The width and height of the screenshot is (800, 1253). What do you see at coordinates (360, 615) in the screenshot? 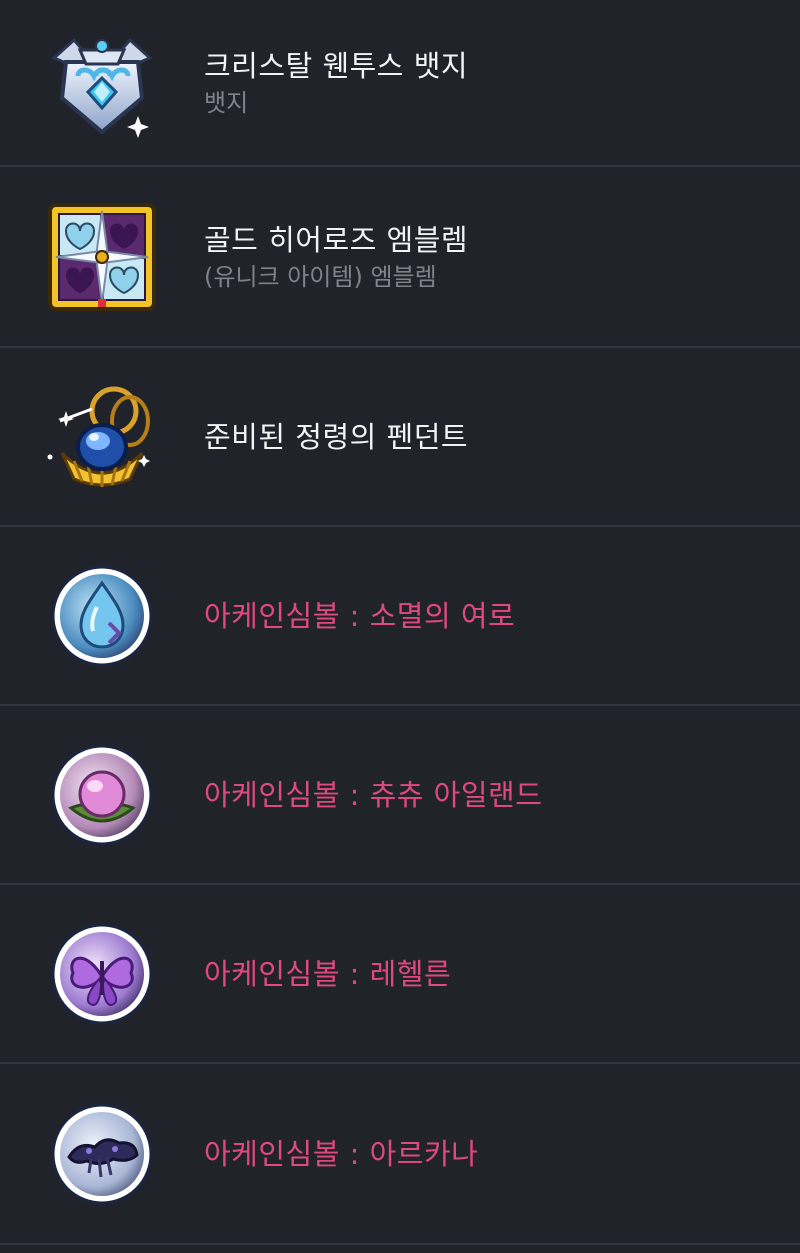
I see `item-name: 아케인심볼 : 소멸의 여로` at bounding box center [360, 615].